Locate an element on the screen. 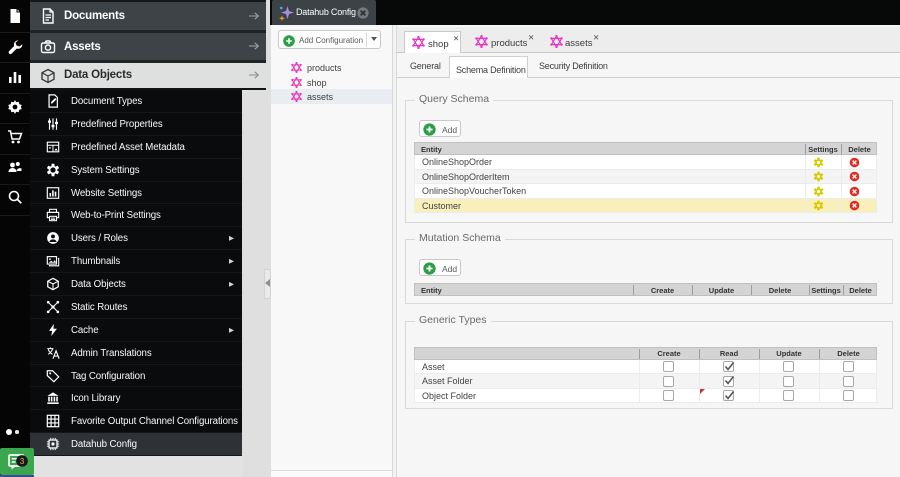  svg-text: 3 is located at coordinates (22, 460).